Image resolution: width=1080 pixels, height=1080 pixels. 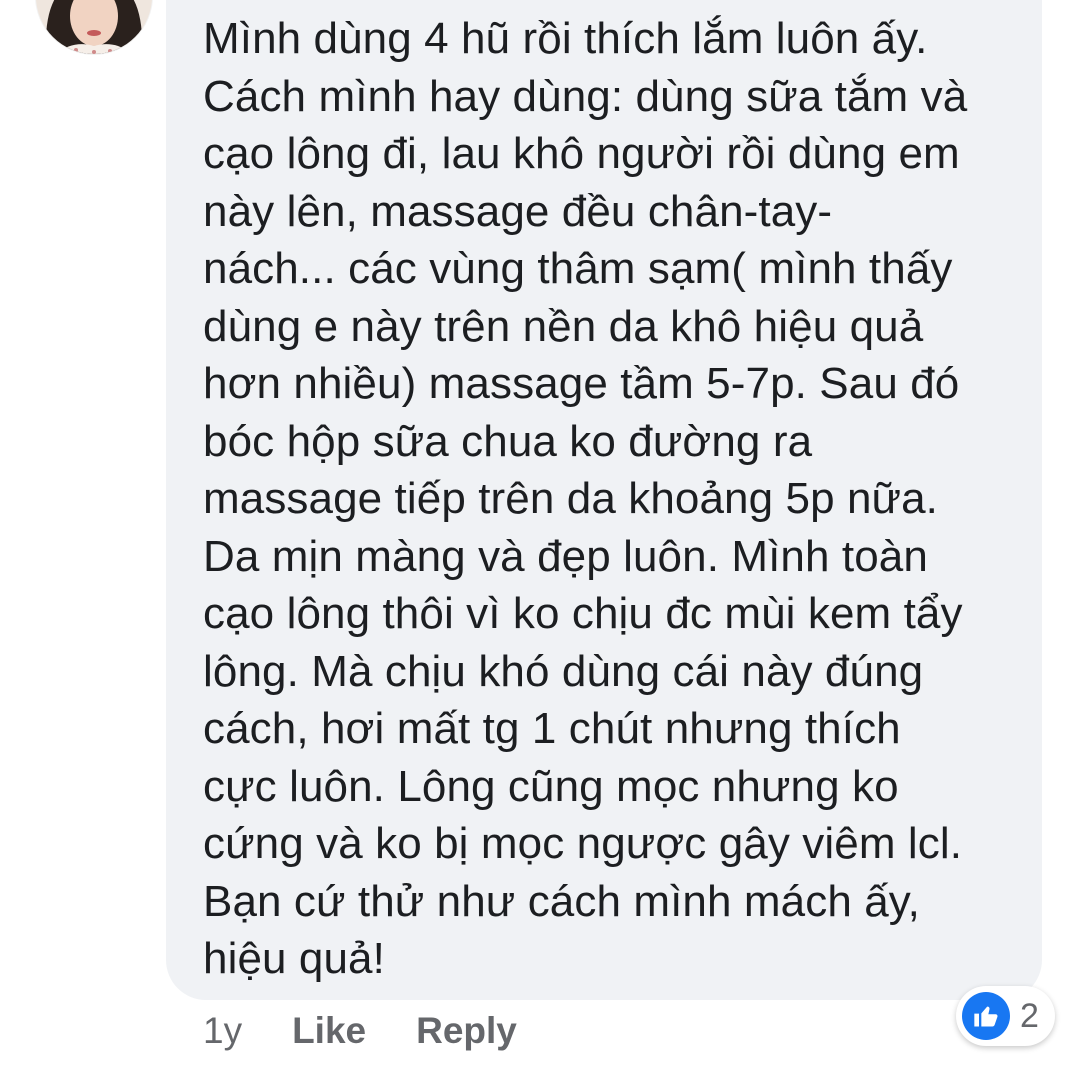 I want to click on comment-line: massage tiếp trên da khoảng 5p nữa., so click(x=570, y=498).